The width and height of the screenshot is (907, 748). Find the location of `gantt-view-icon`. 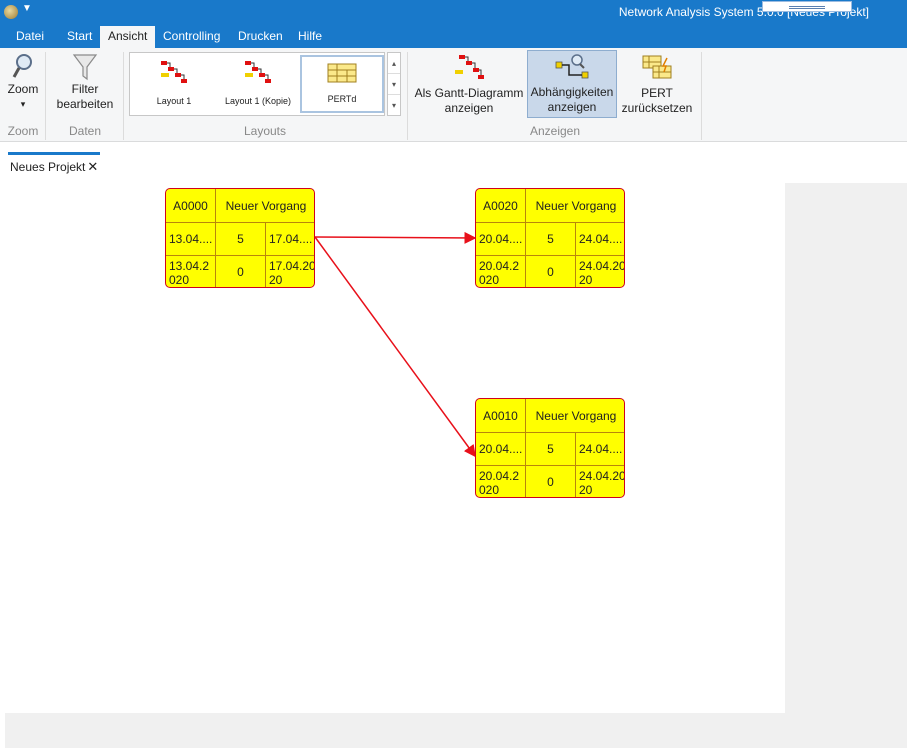

gantt-view-icon is located at coordinates (469, 67).